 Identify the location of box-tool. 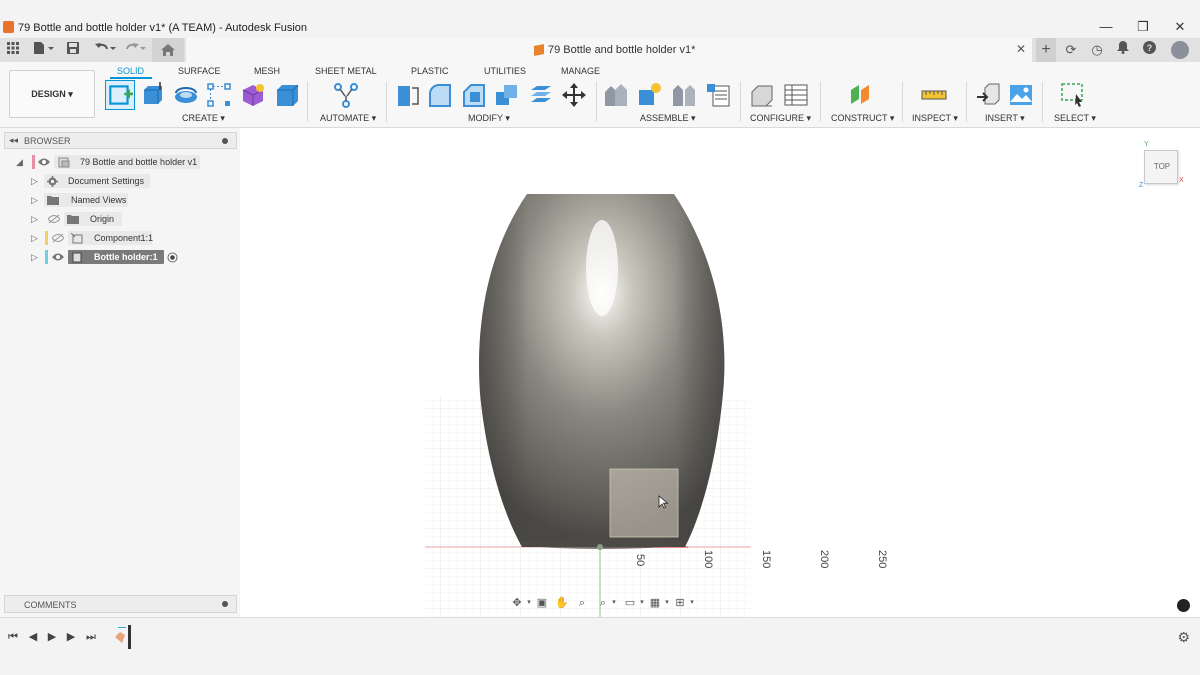
(287, 95).